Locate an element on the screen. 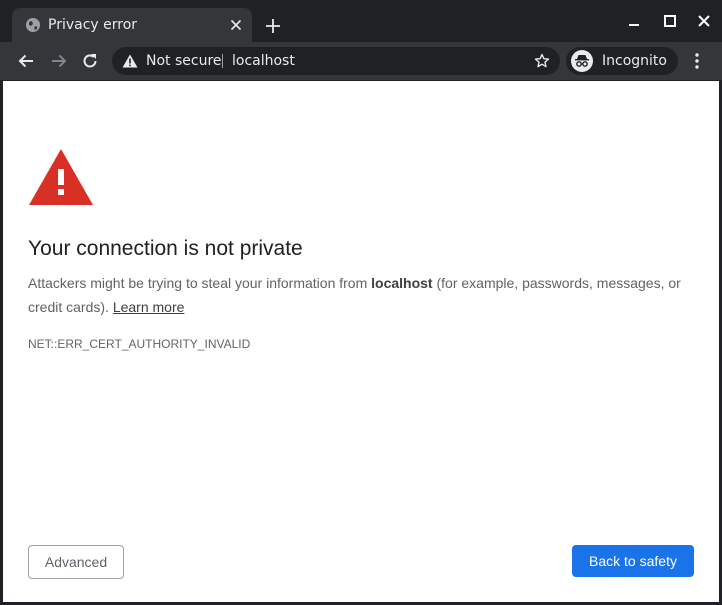 This screenshot has width=722, height=605. incognito-profile-button: Incognito is located at coordinates (622, 61).